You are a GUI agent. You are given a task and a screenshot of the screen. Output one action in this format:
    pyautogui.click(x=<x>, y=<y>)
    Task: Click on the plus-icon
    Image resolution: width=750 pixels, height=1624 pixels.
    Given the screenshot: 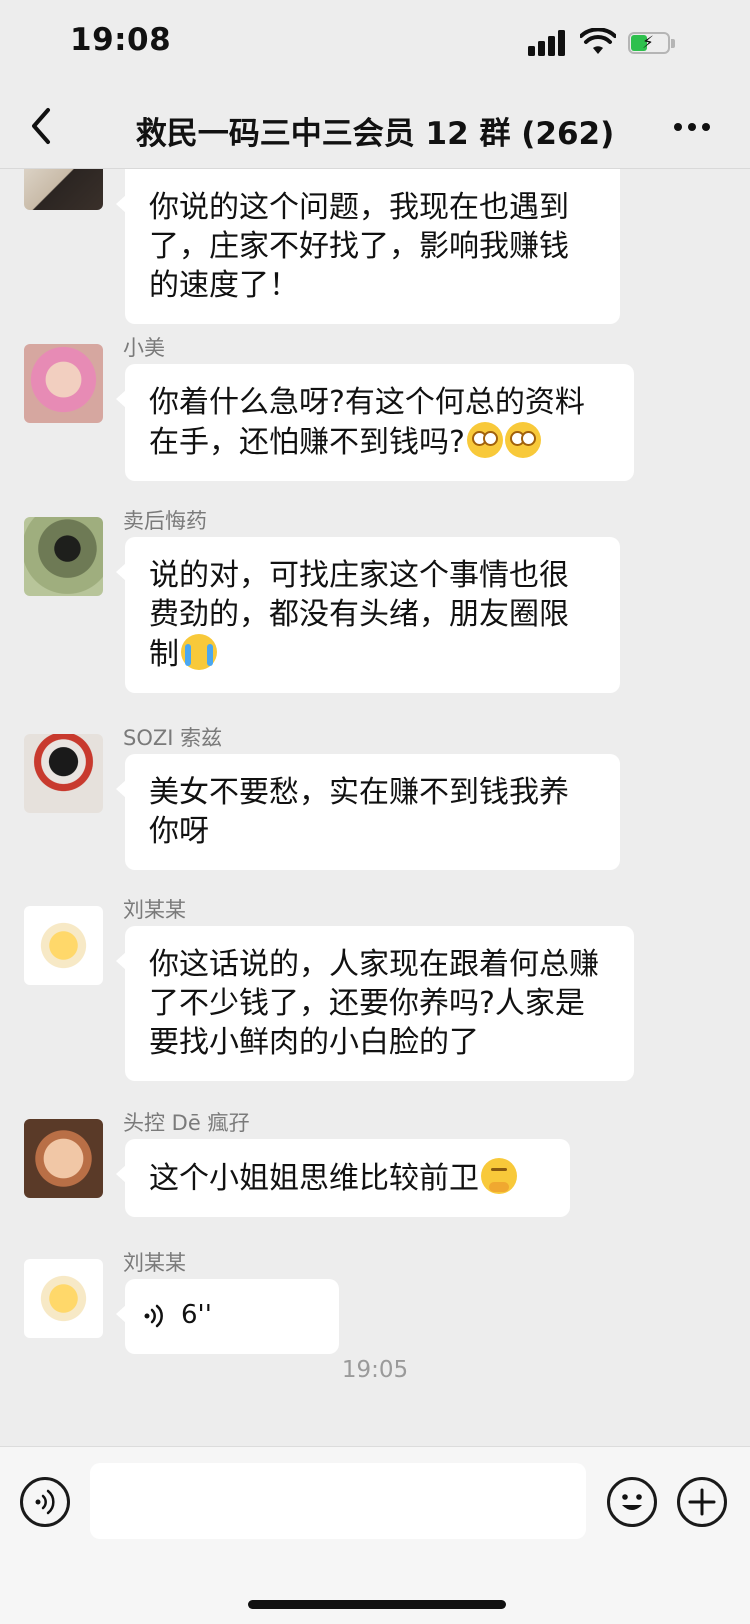 What is the action you would take?
    pyautogui.click(x=702, y=1502)
    